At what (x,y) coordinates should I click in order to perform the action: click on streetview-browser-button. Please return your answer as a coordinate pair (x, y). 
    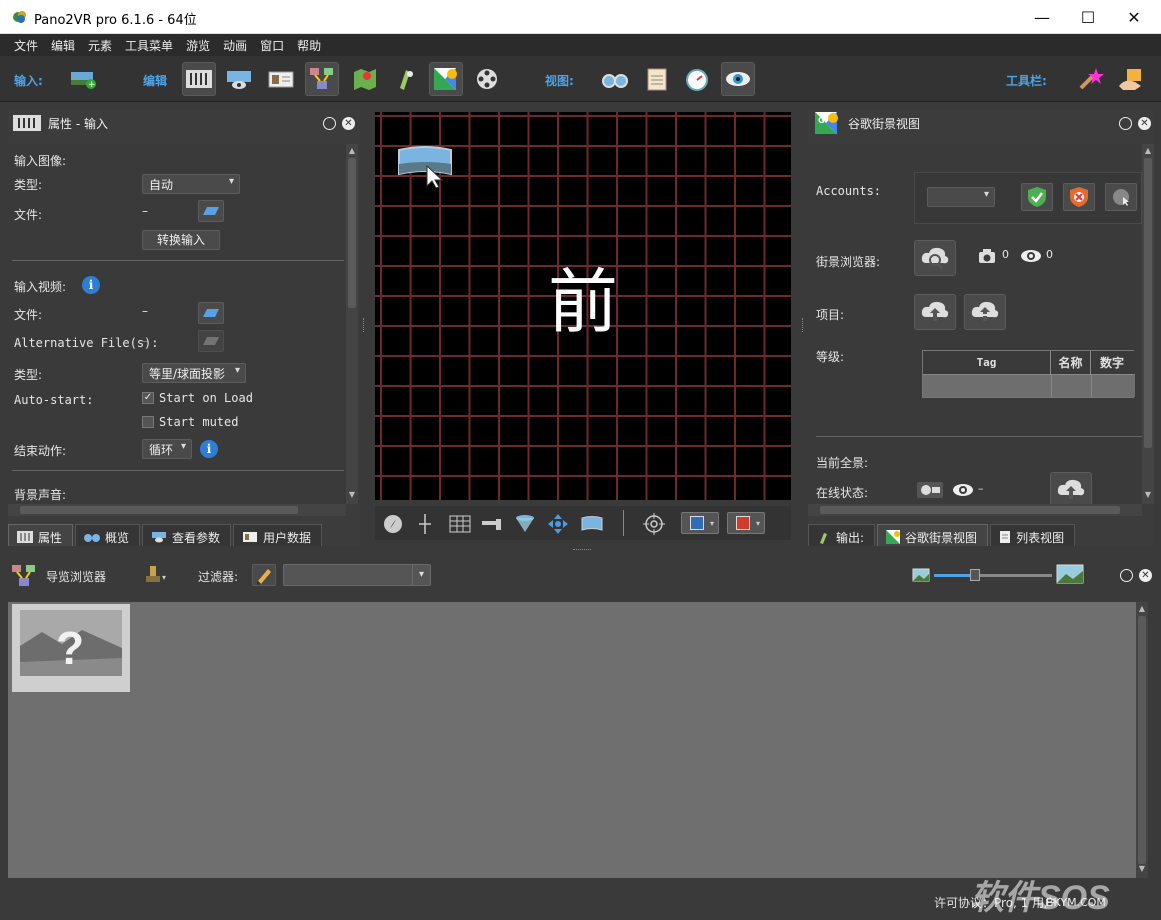
    Looking at the image, I should click on (935, 258).